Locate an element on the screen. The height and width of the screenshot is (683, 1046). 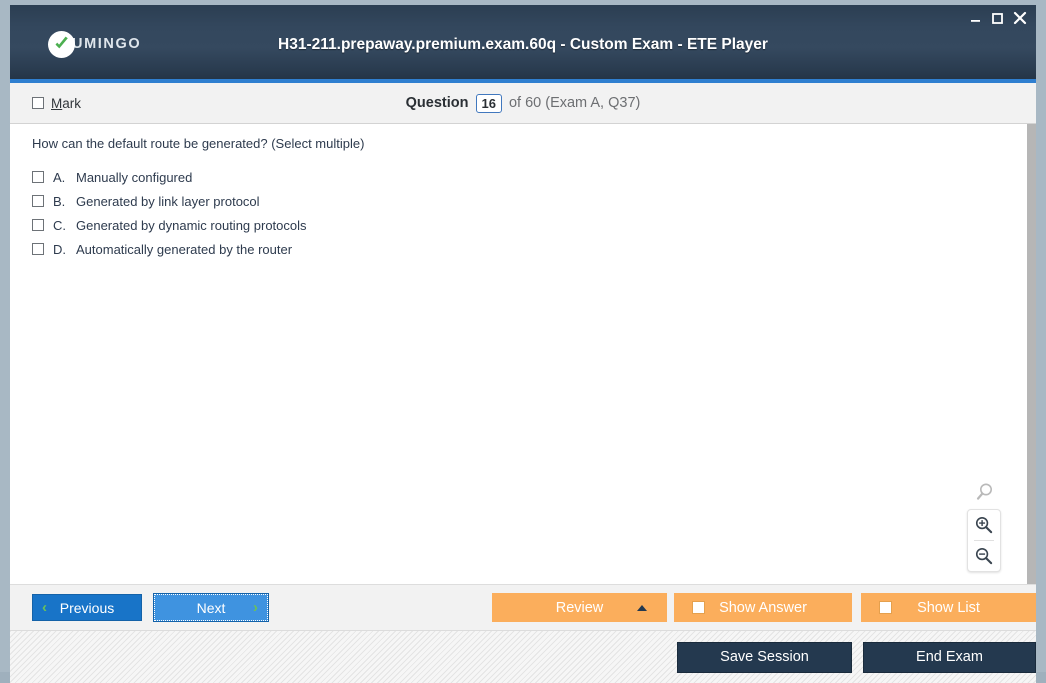
show-answer-label: Show Answer is located at coordinates (763, 607).